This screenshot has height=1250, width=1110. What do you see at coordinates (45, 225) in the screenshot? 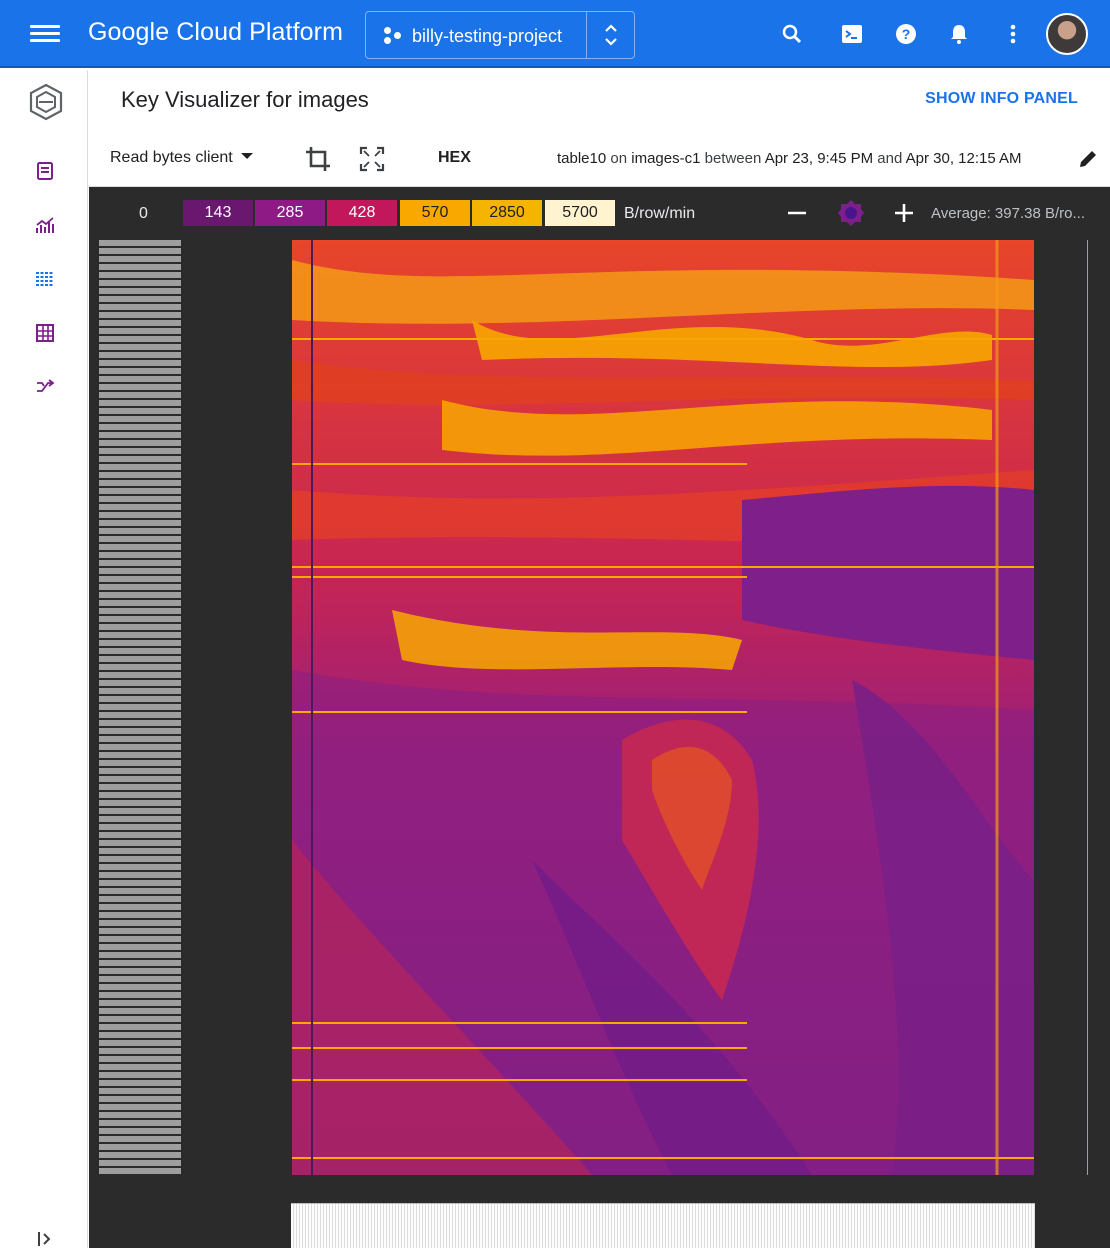
I see `monitoring-chart-icon` at bounding box center [45, 225].